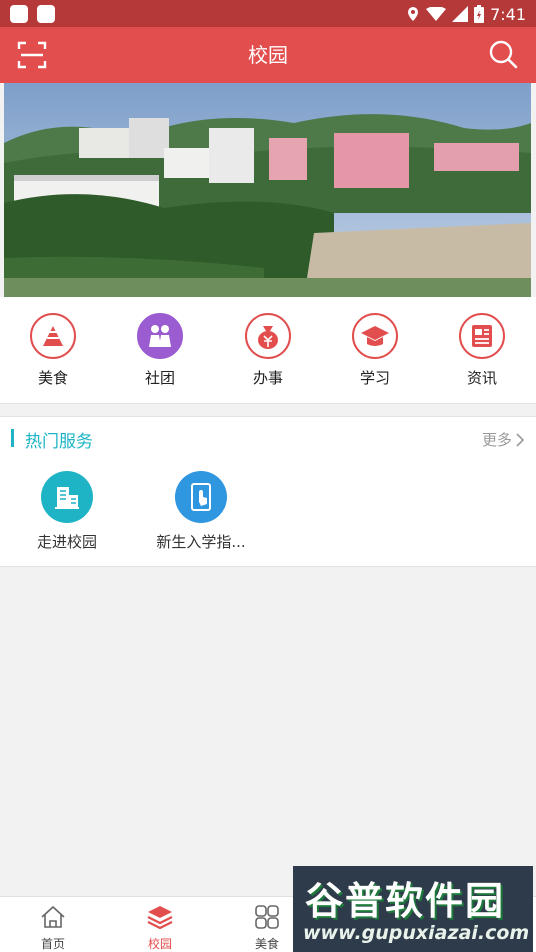  Describe the element at coordinates (436, 14) in the screenshot. I see `wifi-icon` at that location.